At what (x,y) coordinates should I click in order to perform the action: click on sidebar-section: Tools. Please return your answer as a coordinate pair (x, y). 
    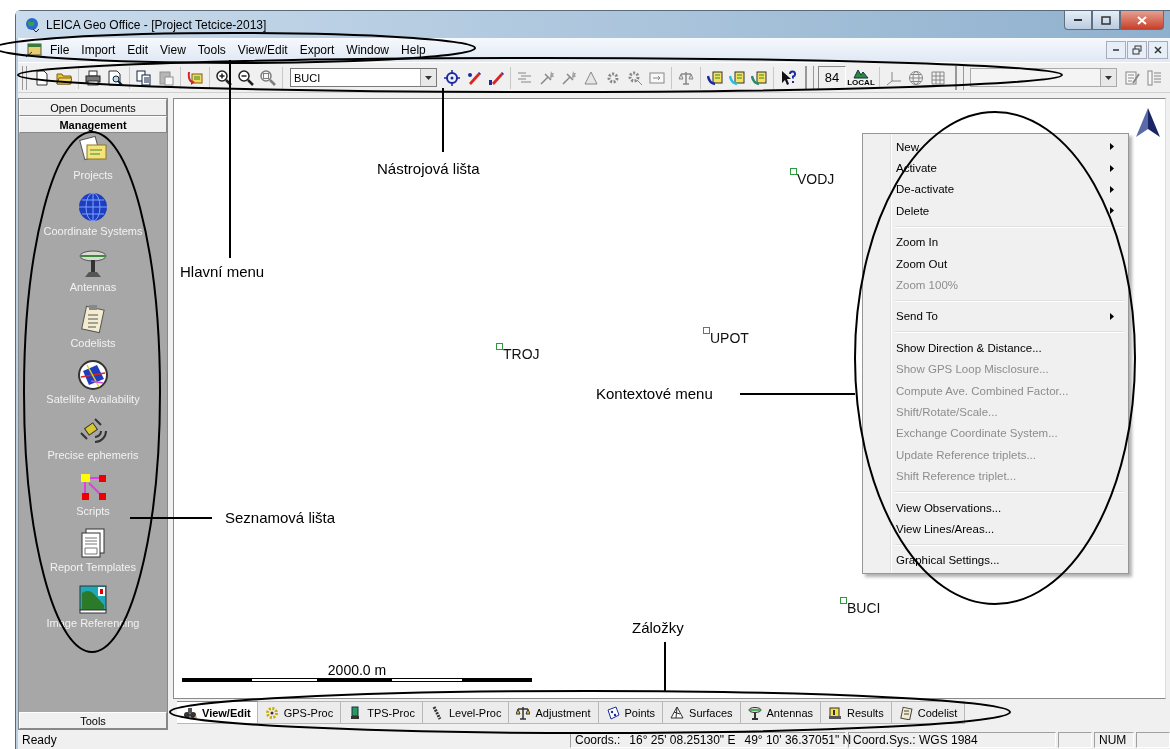
    Looking at the image, I should click on (93, 720).